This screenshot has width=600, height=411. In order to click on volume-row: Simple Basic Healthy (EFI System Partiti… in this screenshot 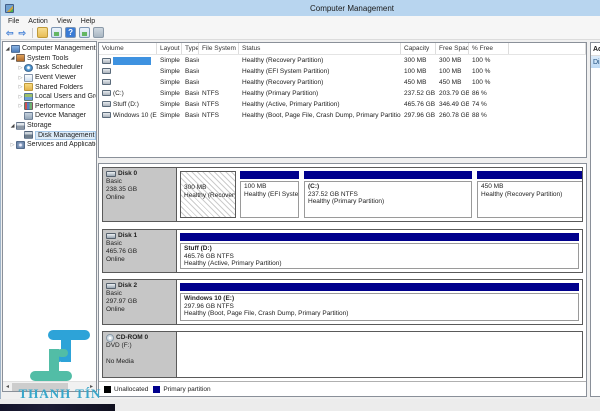, I will do `click(342, 71)`.